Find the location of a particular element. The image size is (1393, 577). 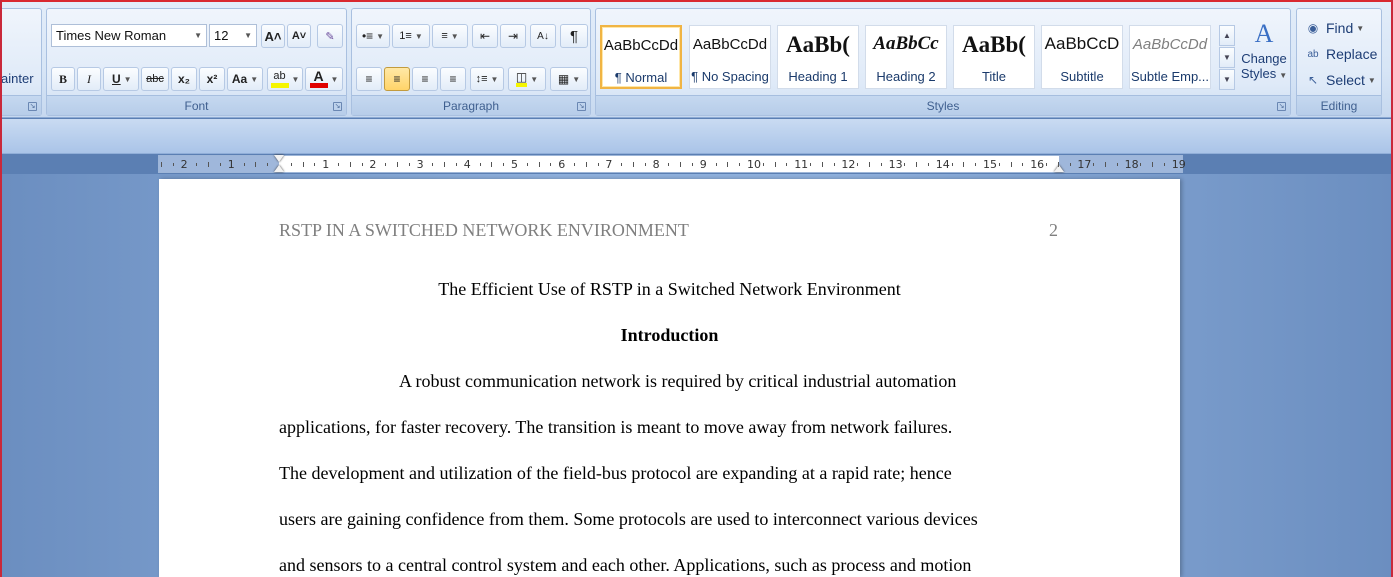

change-styles-button: A Change Styles ▼ is located at coordinates (1264, 57).